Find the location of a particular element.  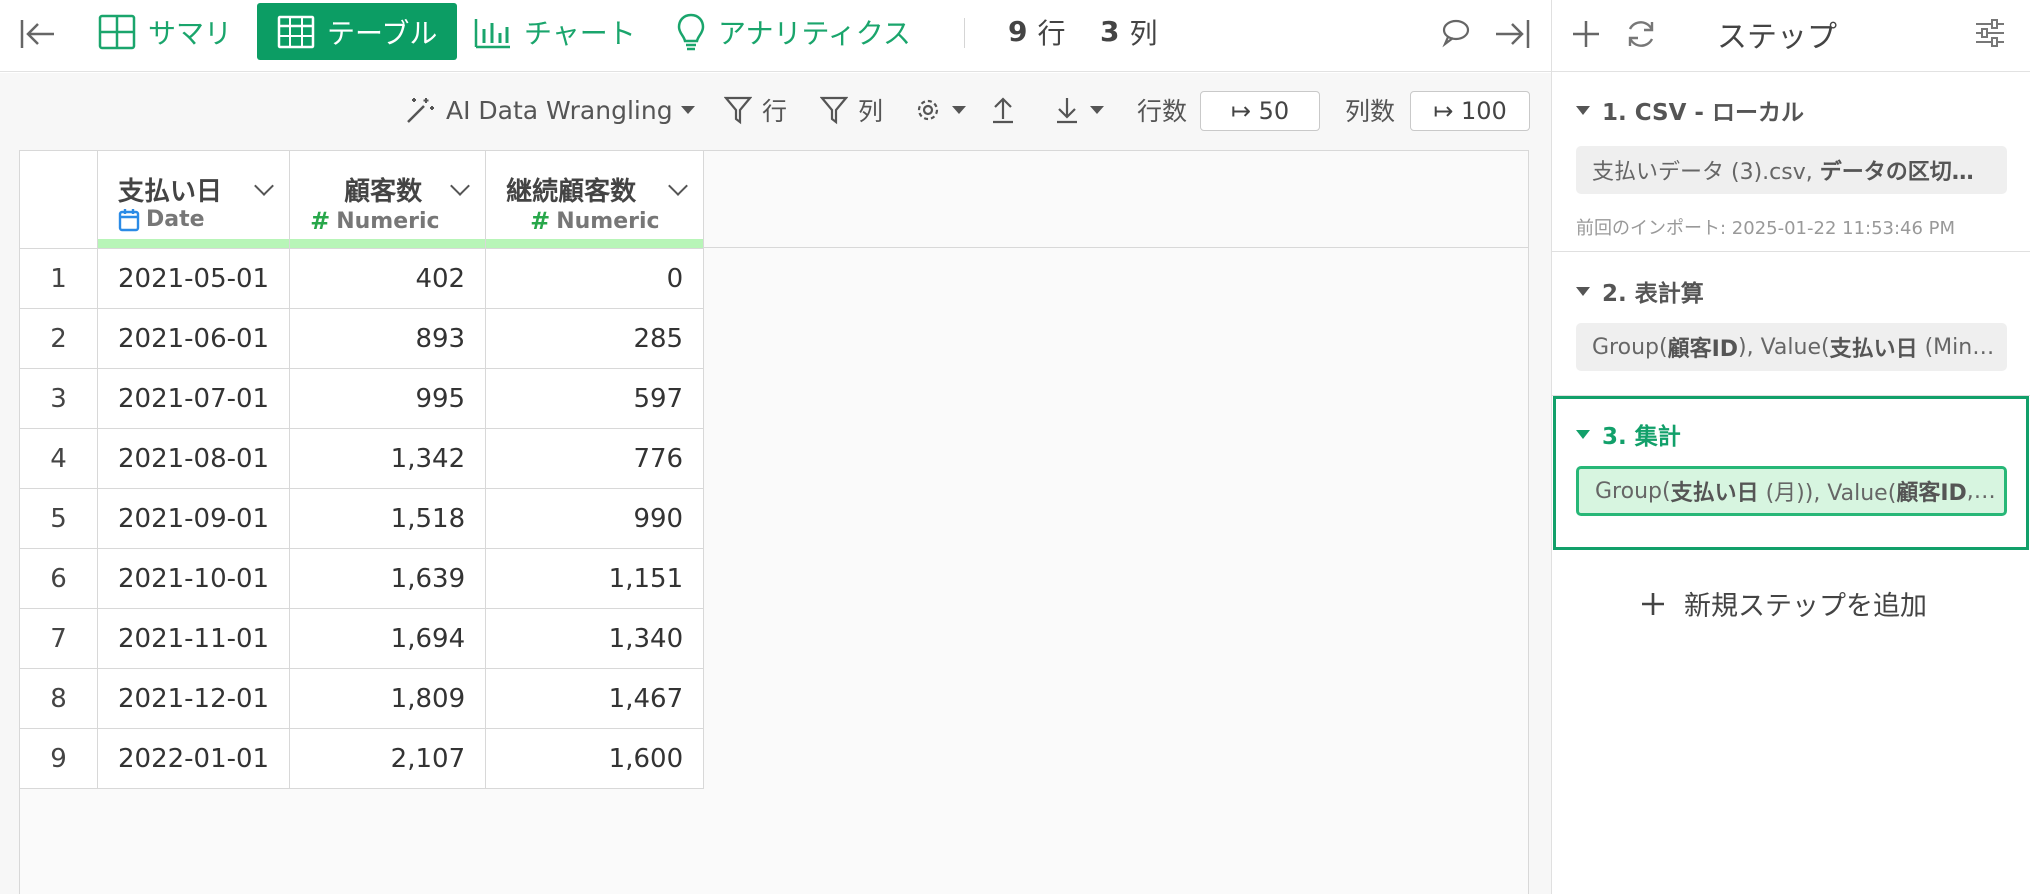

table-row: 4 2021-08-01 1,342 776 is located at coordinates (362, 458).